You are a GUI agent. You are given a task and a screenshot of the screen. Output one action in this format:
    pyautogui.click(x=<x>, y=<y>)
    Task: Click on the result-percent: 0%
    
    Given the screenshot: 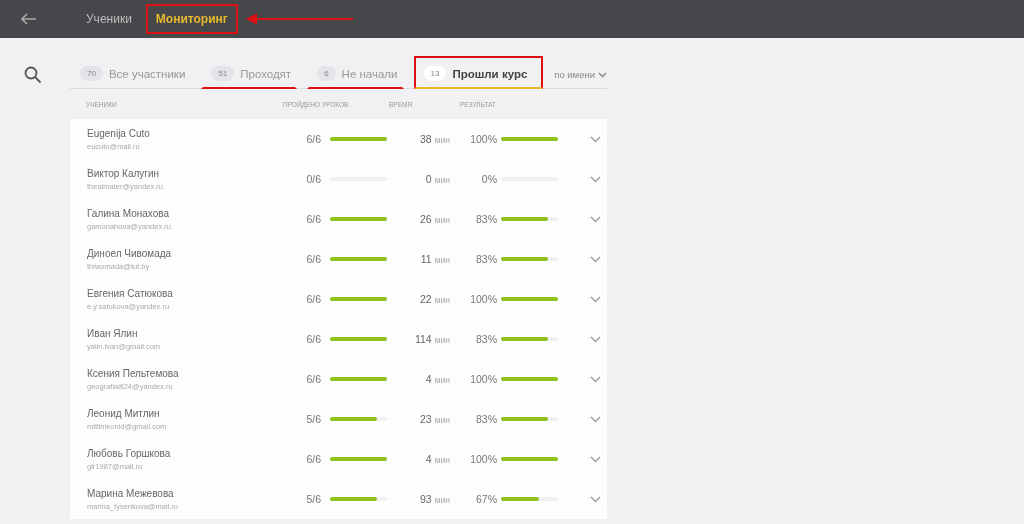 What is the action you would take?
    pyautogui.click(x=488, y=179)
    